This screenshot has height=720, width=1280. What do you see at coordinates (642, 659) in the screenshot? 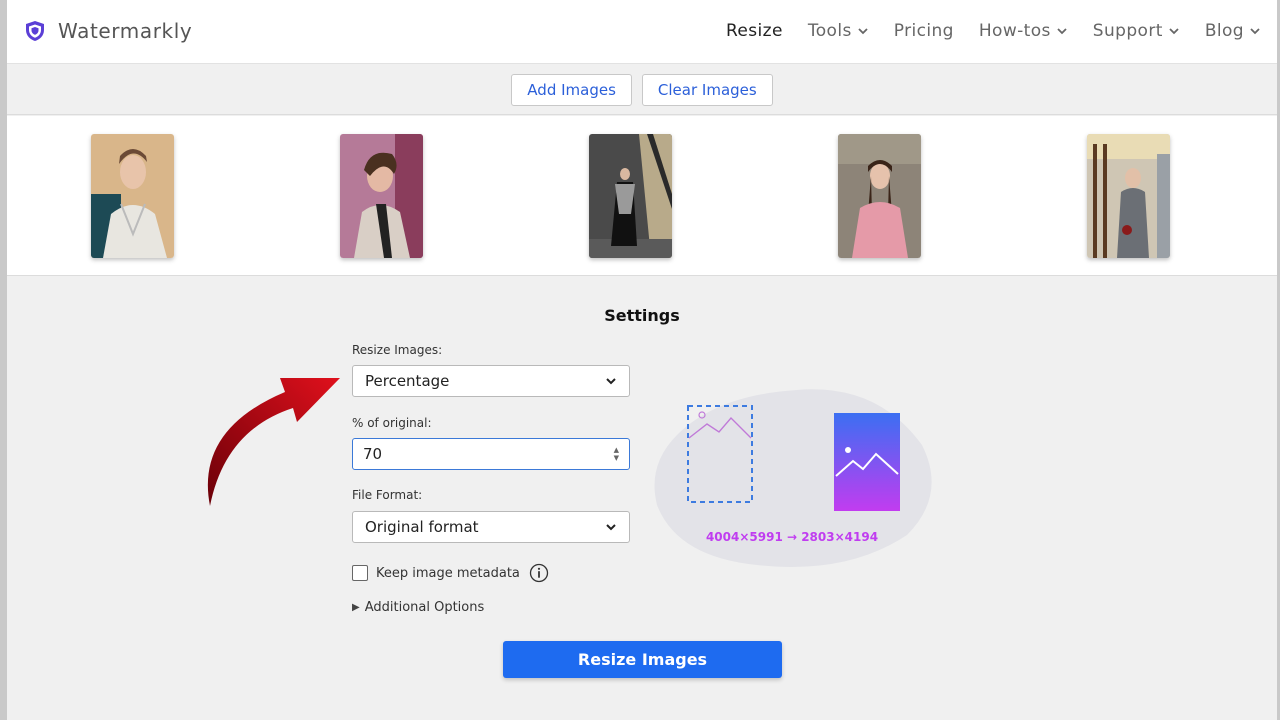
I see `resize-images-button: Resize Images` at bounding box center [642, 659].